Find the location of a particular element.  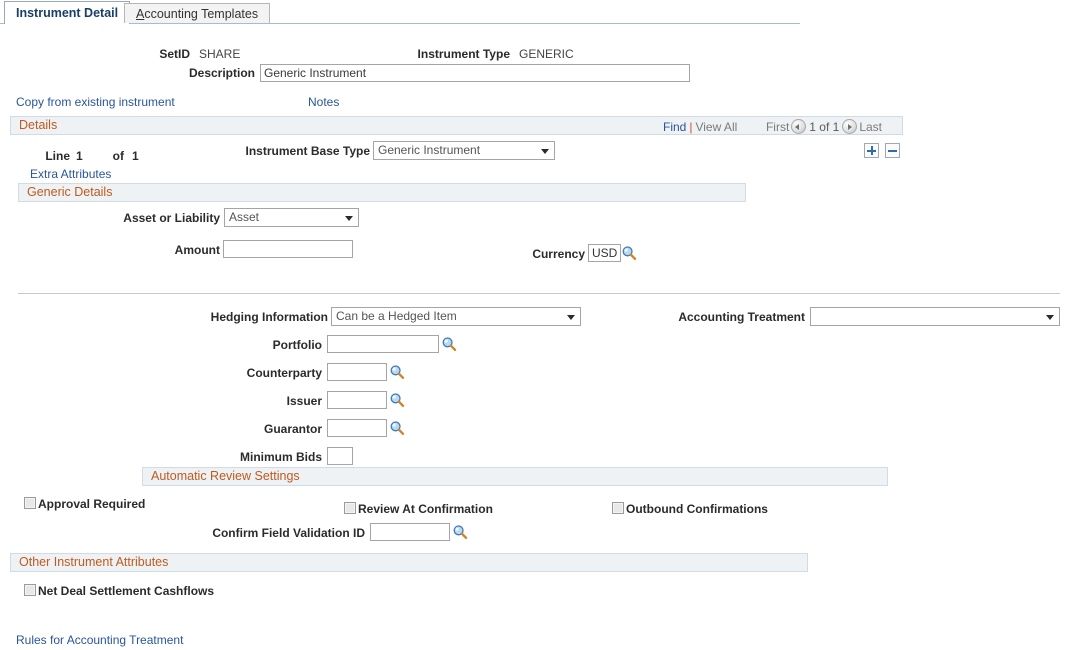

generic-details-section-bar: Generic Details is located at coordinates (382, 192).